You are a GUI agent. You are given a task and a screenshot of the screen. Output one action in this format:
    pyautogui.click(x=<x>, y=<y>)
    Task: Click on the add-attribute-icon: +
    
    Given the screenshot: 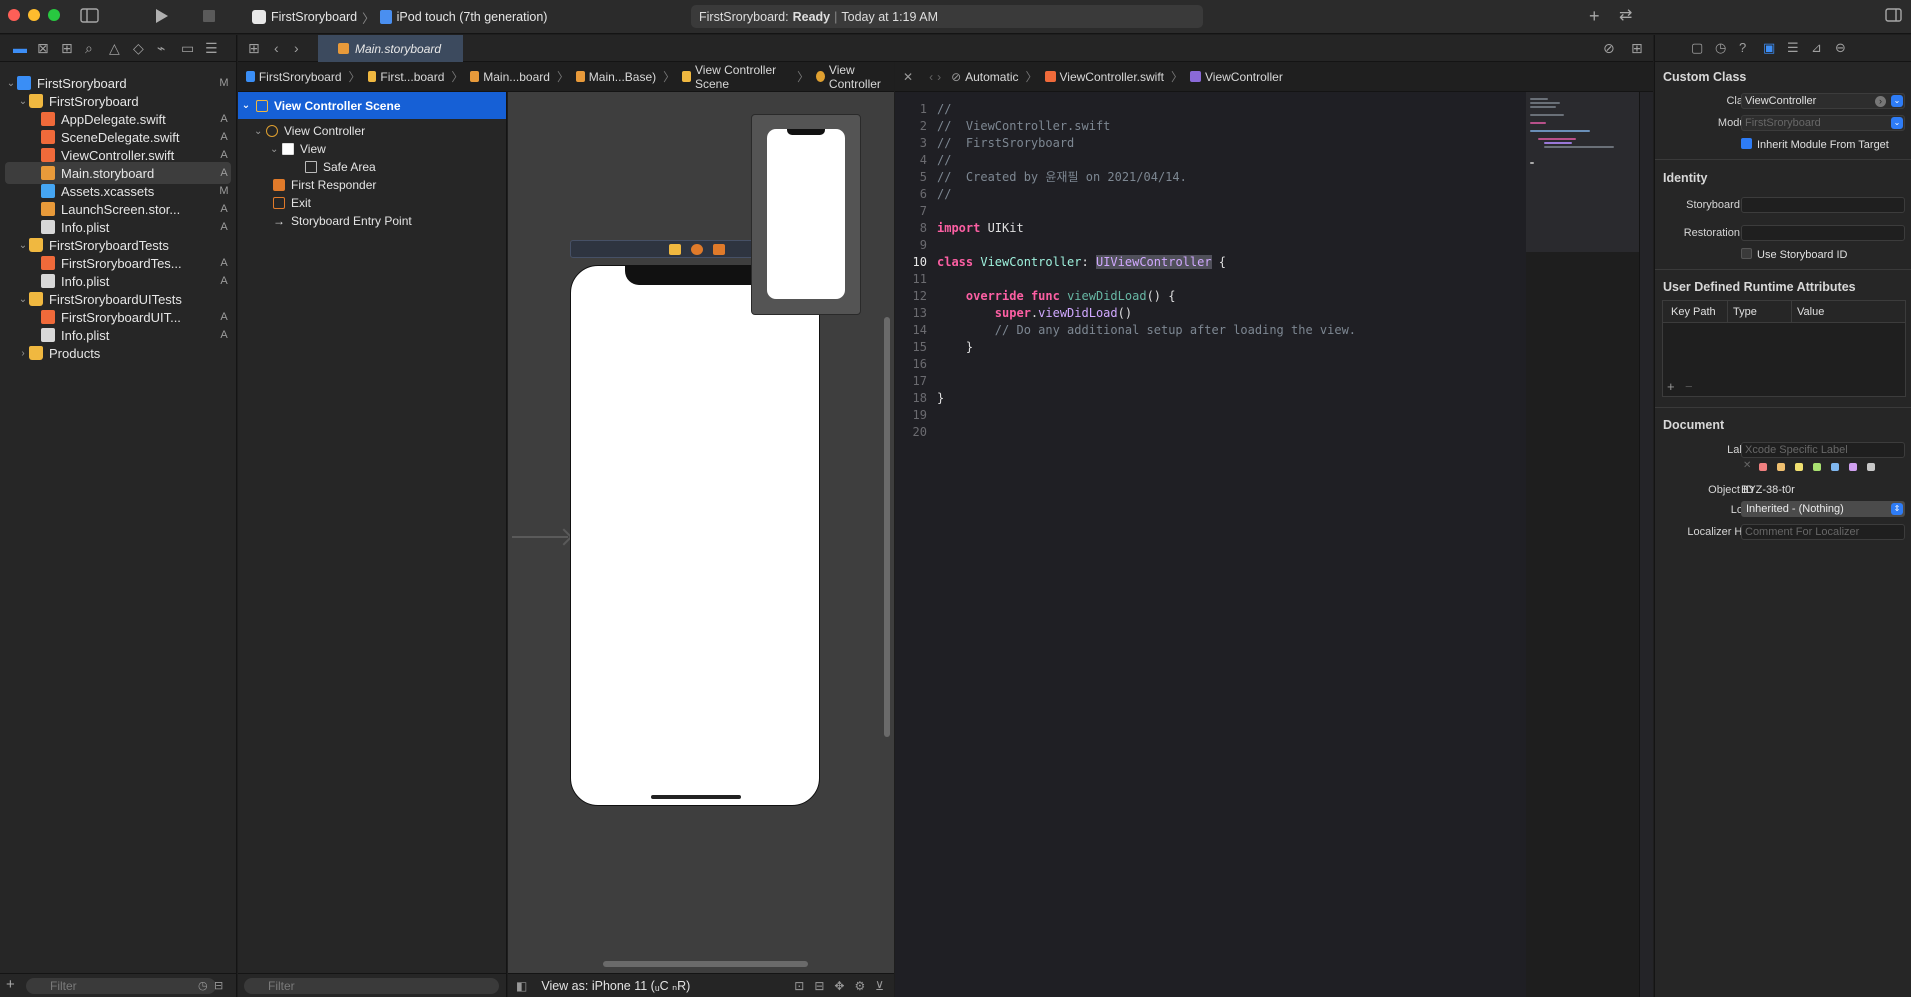 What is the action you would take?
    pyautogui.click(x=1671, y=386)
    